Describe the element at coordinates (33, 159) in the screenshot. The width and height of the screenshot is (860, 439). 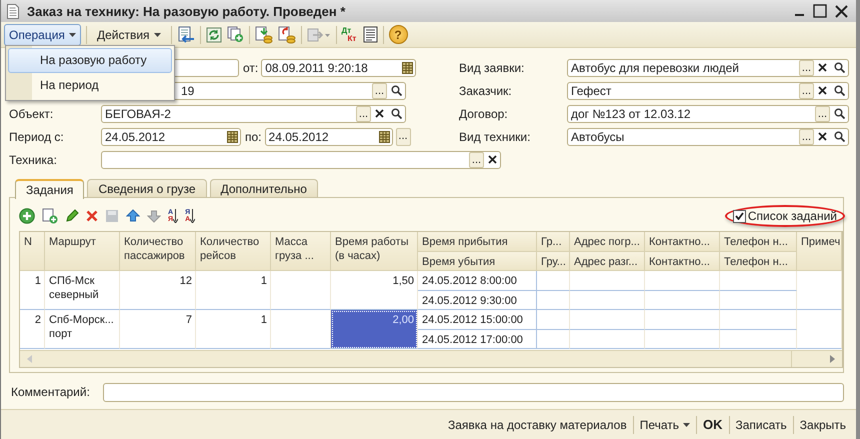
I see `field-label: Техника:` at that location.